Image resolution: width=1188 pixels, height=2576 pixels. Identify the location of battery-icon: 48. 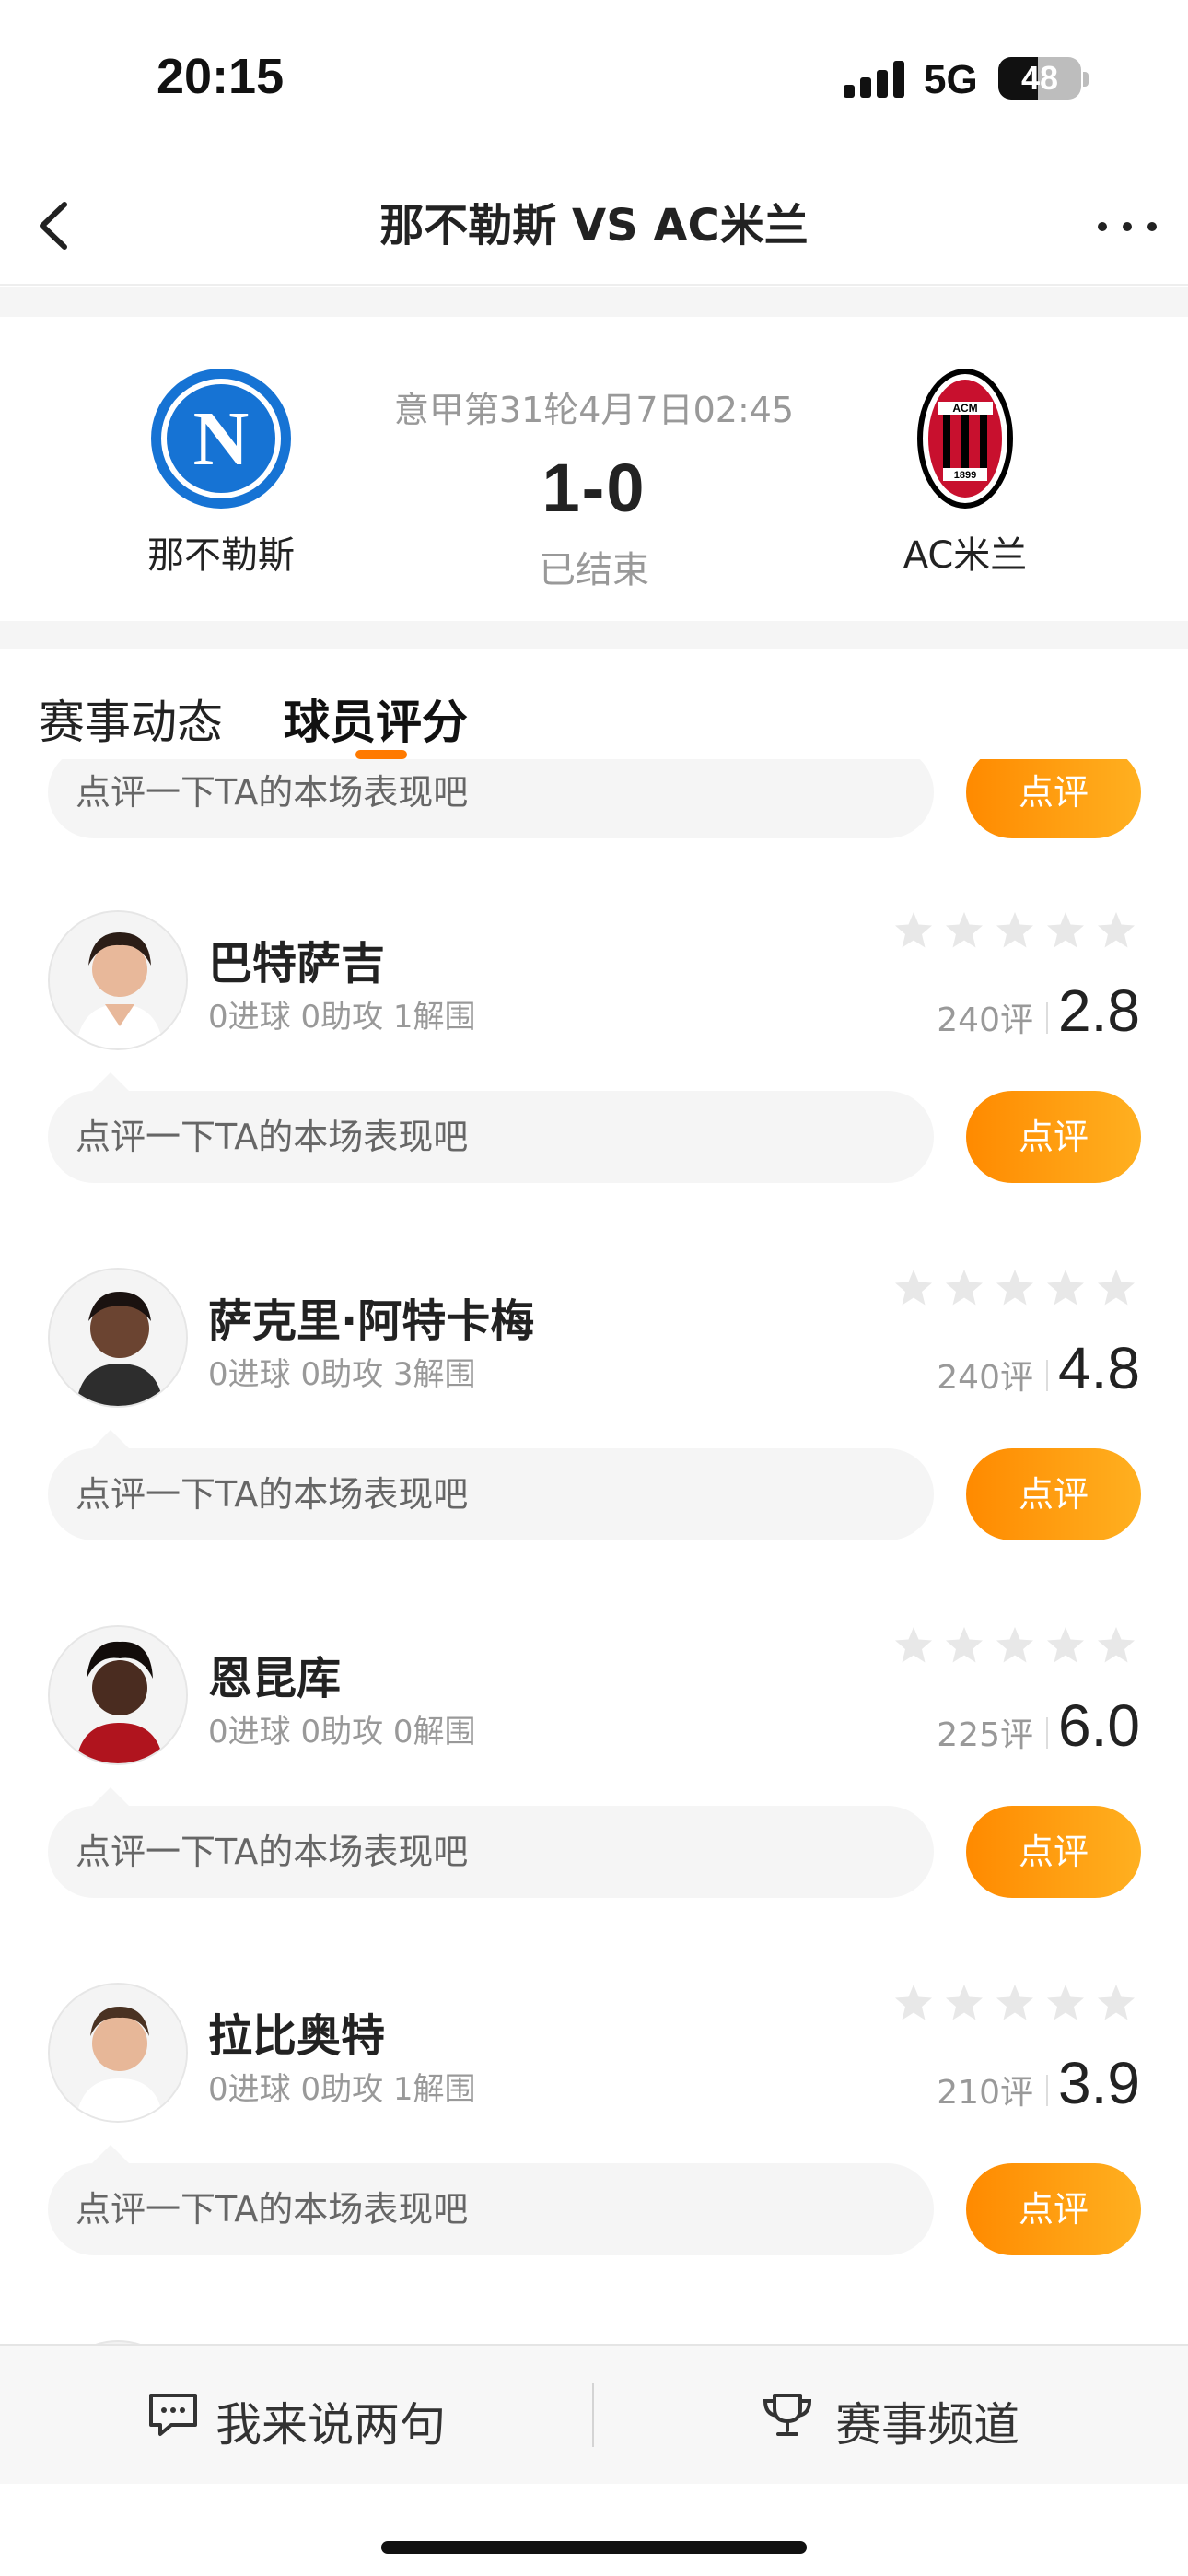
(1039, 78).